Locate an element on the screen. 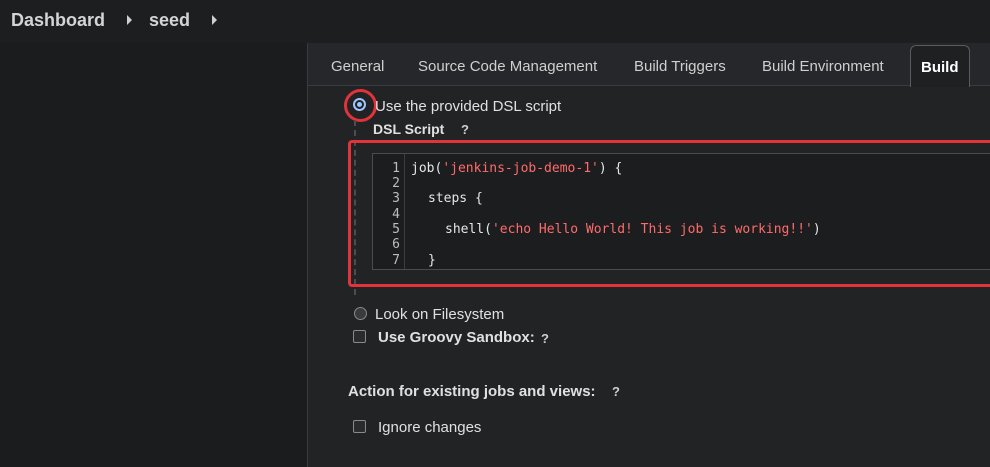 This screenshot has height=467, width=990. breadcrumb-dashboard: Dashboard is located at coordinates (58, 20).